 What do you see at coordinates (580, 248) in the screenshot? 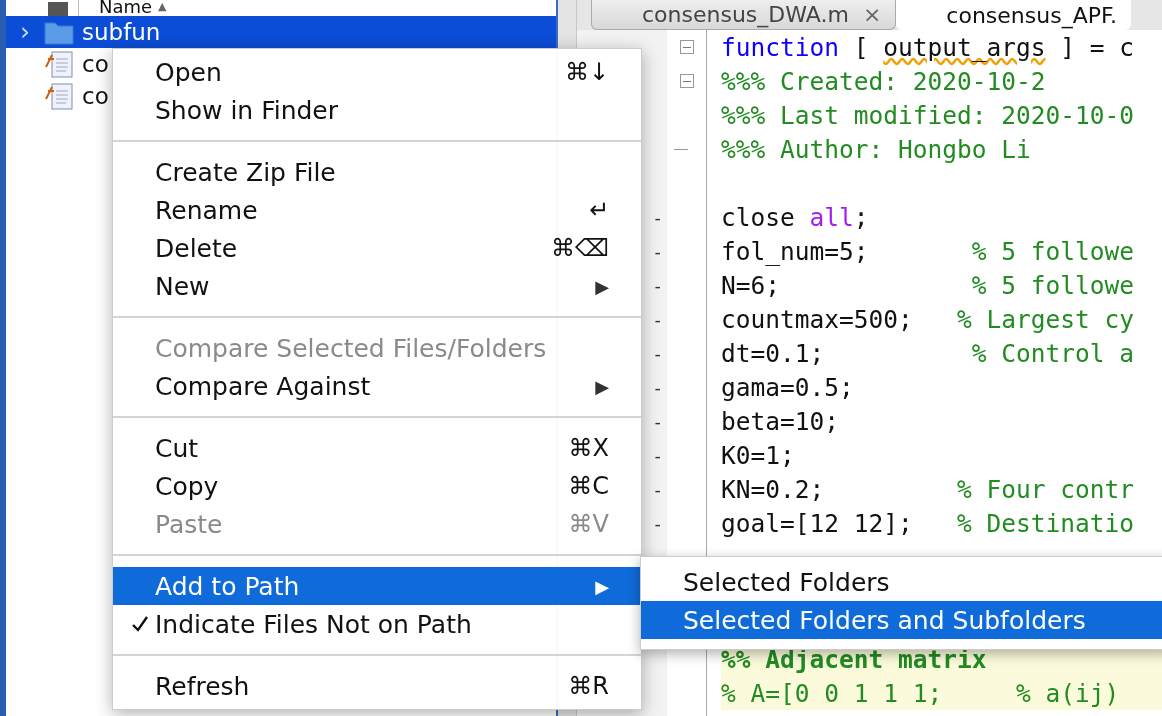
I see `shortcut-label: ⌘⌫` at bounding box center [580, 248].